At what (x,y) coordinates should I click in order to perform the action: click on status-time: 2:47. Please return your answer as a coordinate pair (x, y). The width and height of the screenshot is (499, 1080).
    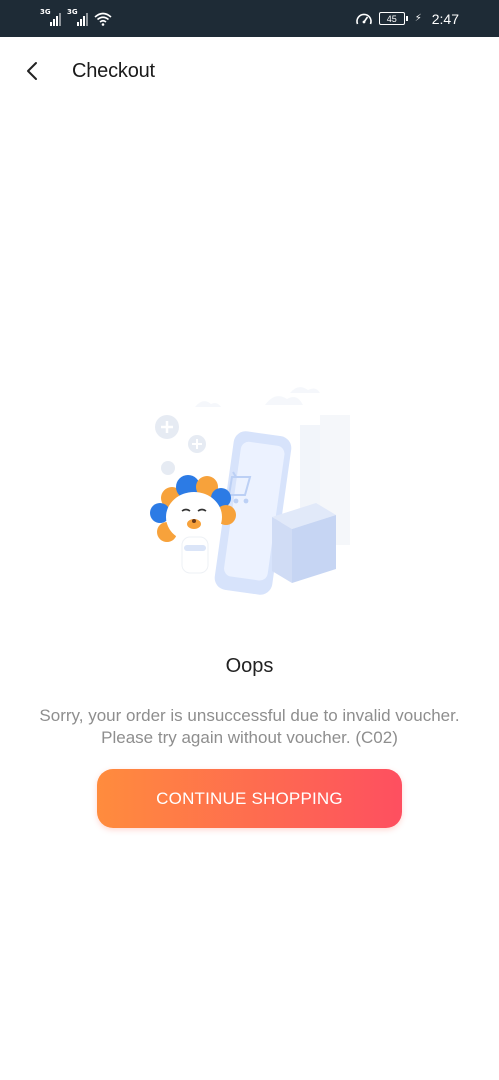
    Looking at the image, I should click on (445, 18).